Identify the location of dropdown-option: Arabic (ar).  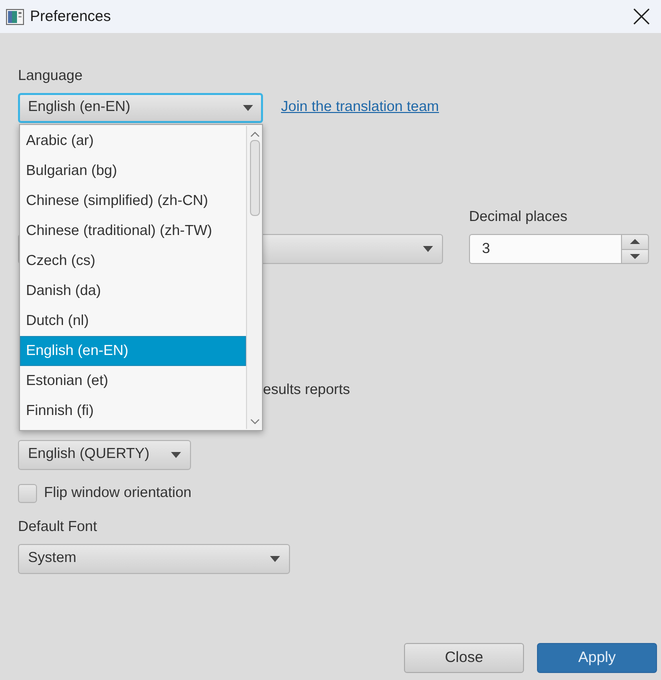
(133, 141).